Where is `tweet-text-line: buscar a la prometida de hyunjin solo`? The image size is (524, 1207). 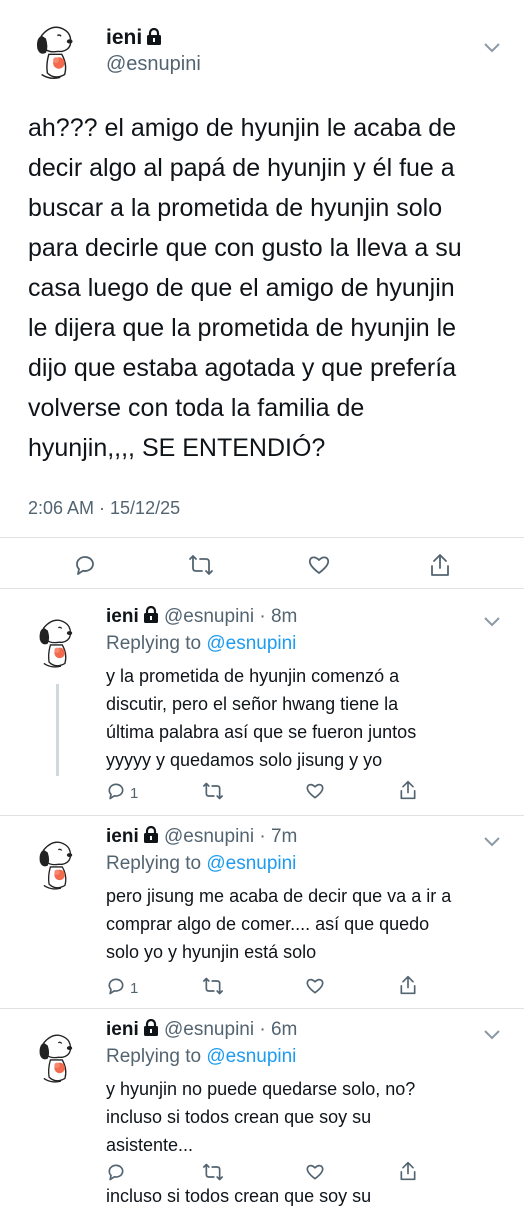
tweet-text-line: buscar a la prometida de hyunjin solo is located at coordinates (235, 208).